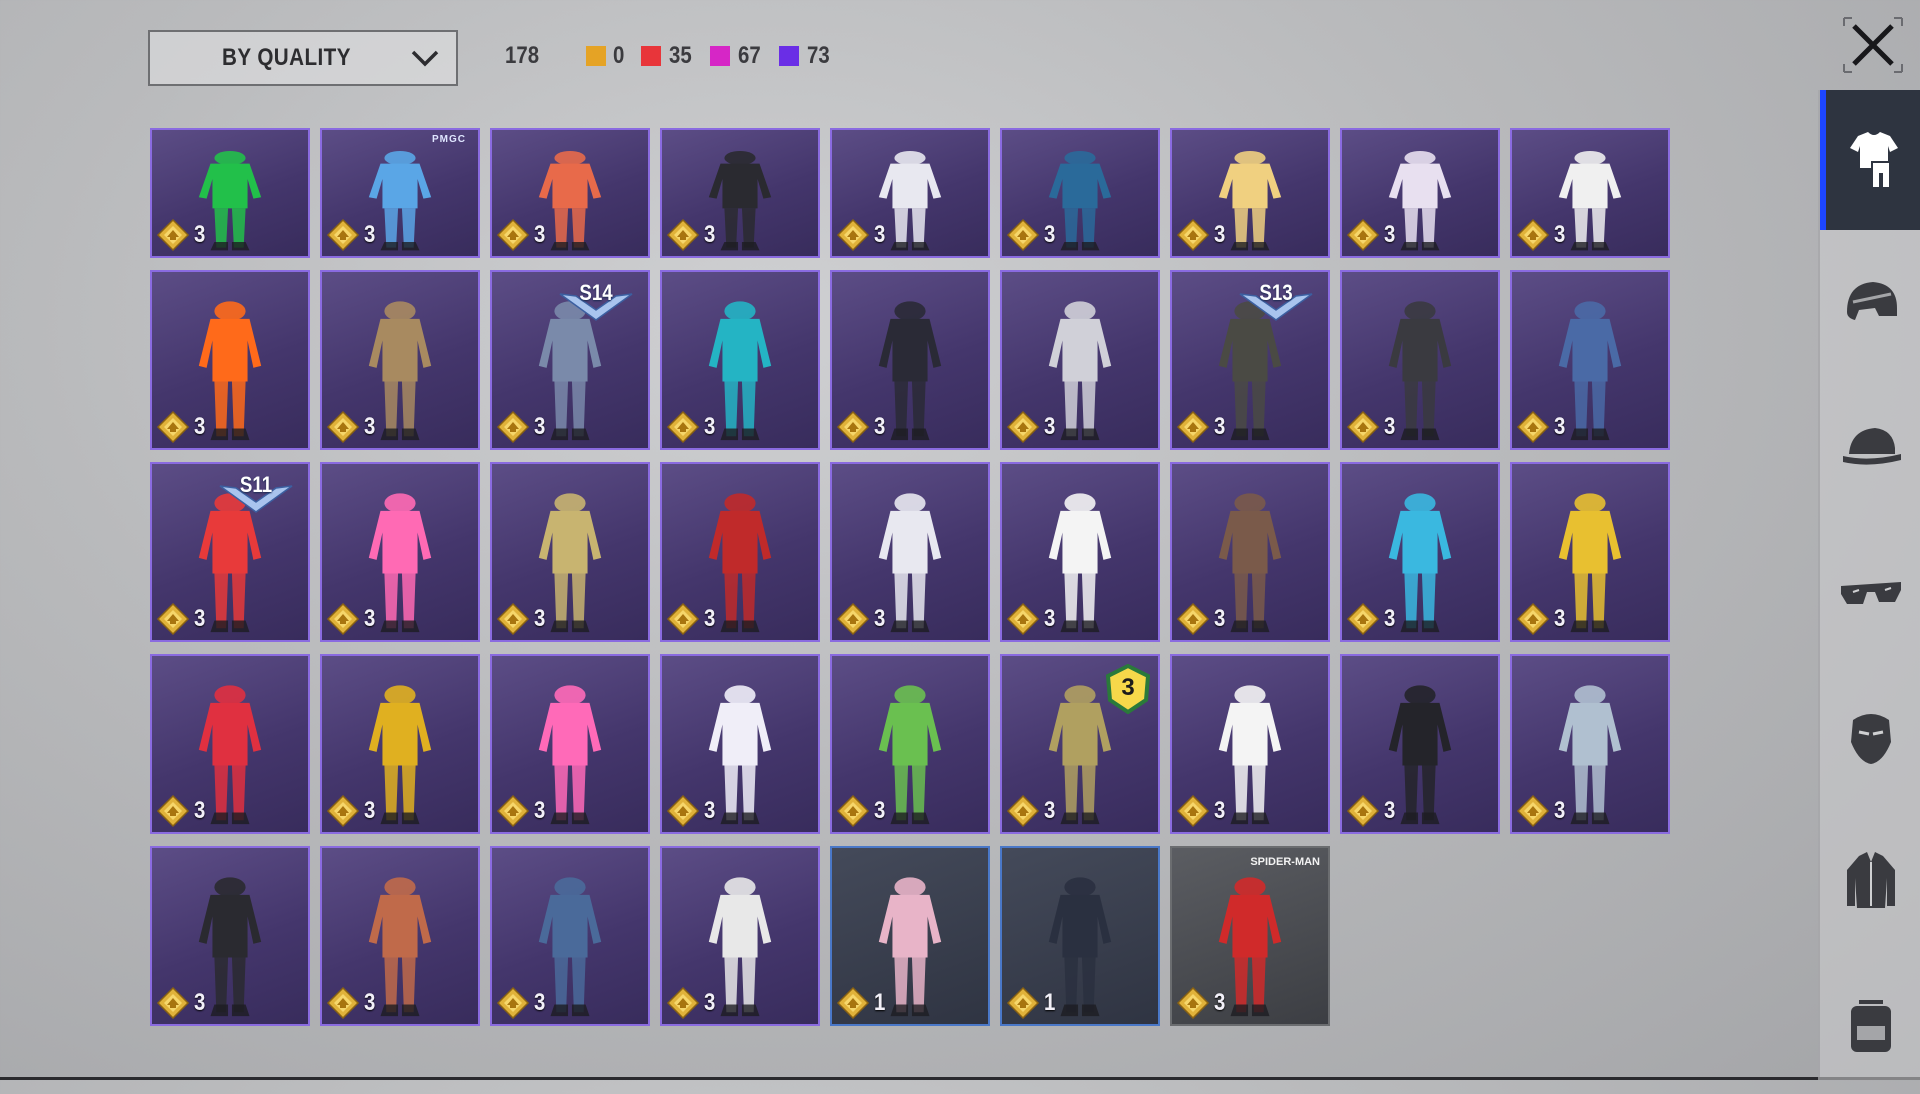 Image resolution: width=1920 pixels, height=1094 pixels. Describe the element at coordinates (596, 304) in the screenshot. I see `season-badge: S14` at that location.